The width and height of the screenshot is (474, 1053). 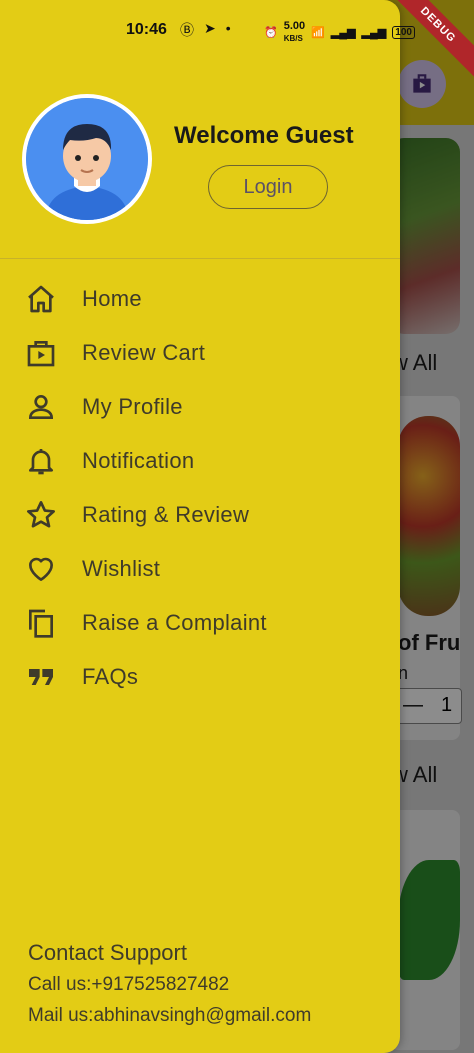 I want to click on copy-icon, so click(x=41, y=623).